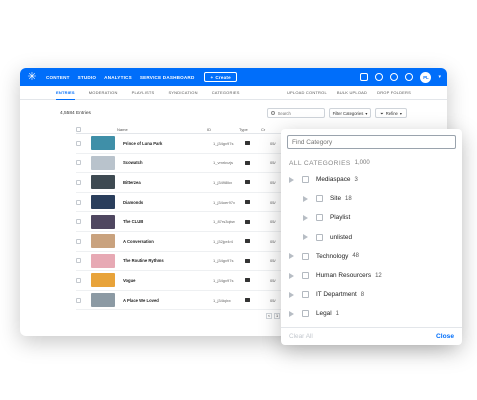 The image size is (477, 400). I want to click on nav-content: CONTENT, so click(58, 77).